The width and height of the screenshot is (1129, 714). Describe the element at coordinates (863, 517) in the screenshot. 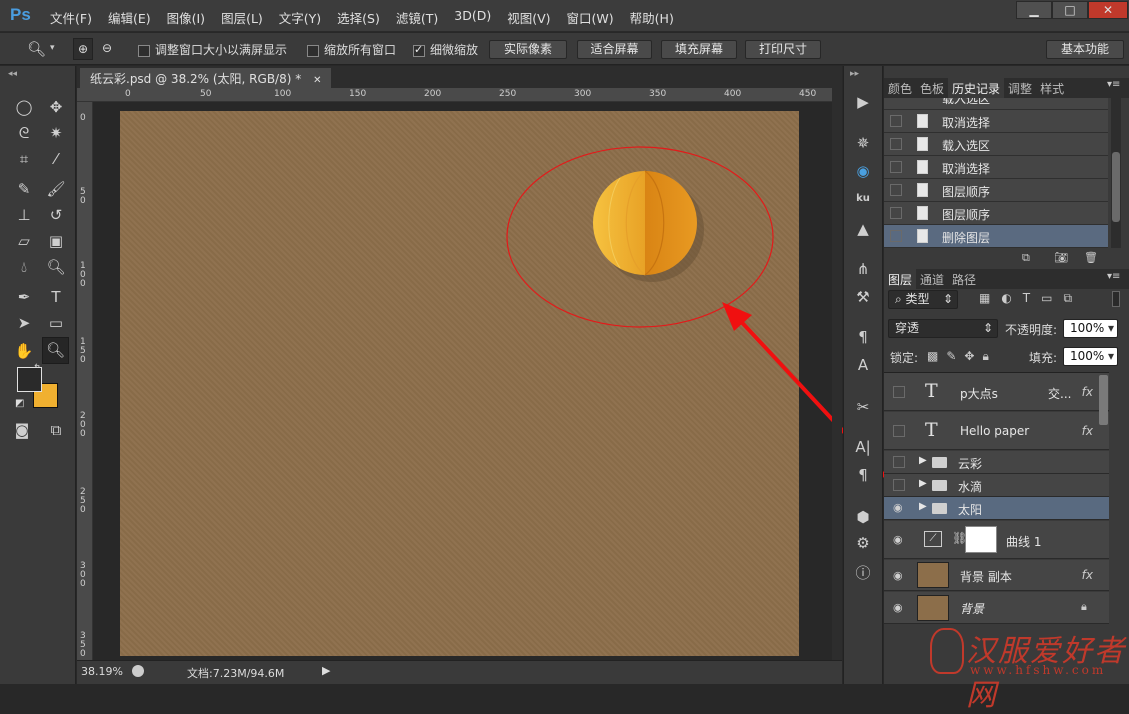

I see `3d-icon: ⬢` at that location.